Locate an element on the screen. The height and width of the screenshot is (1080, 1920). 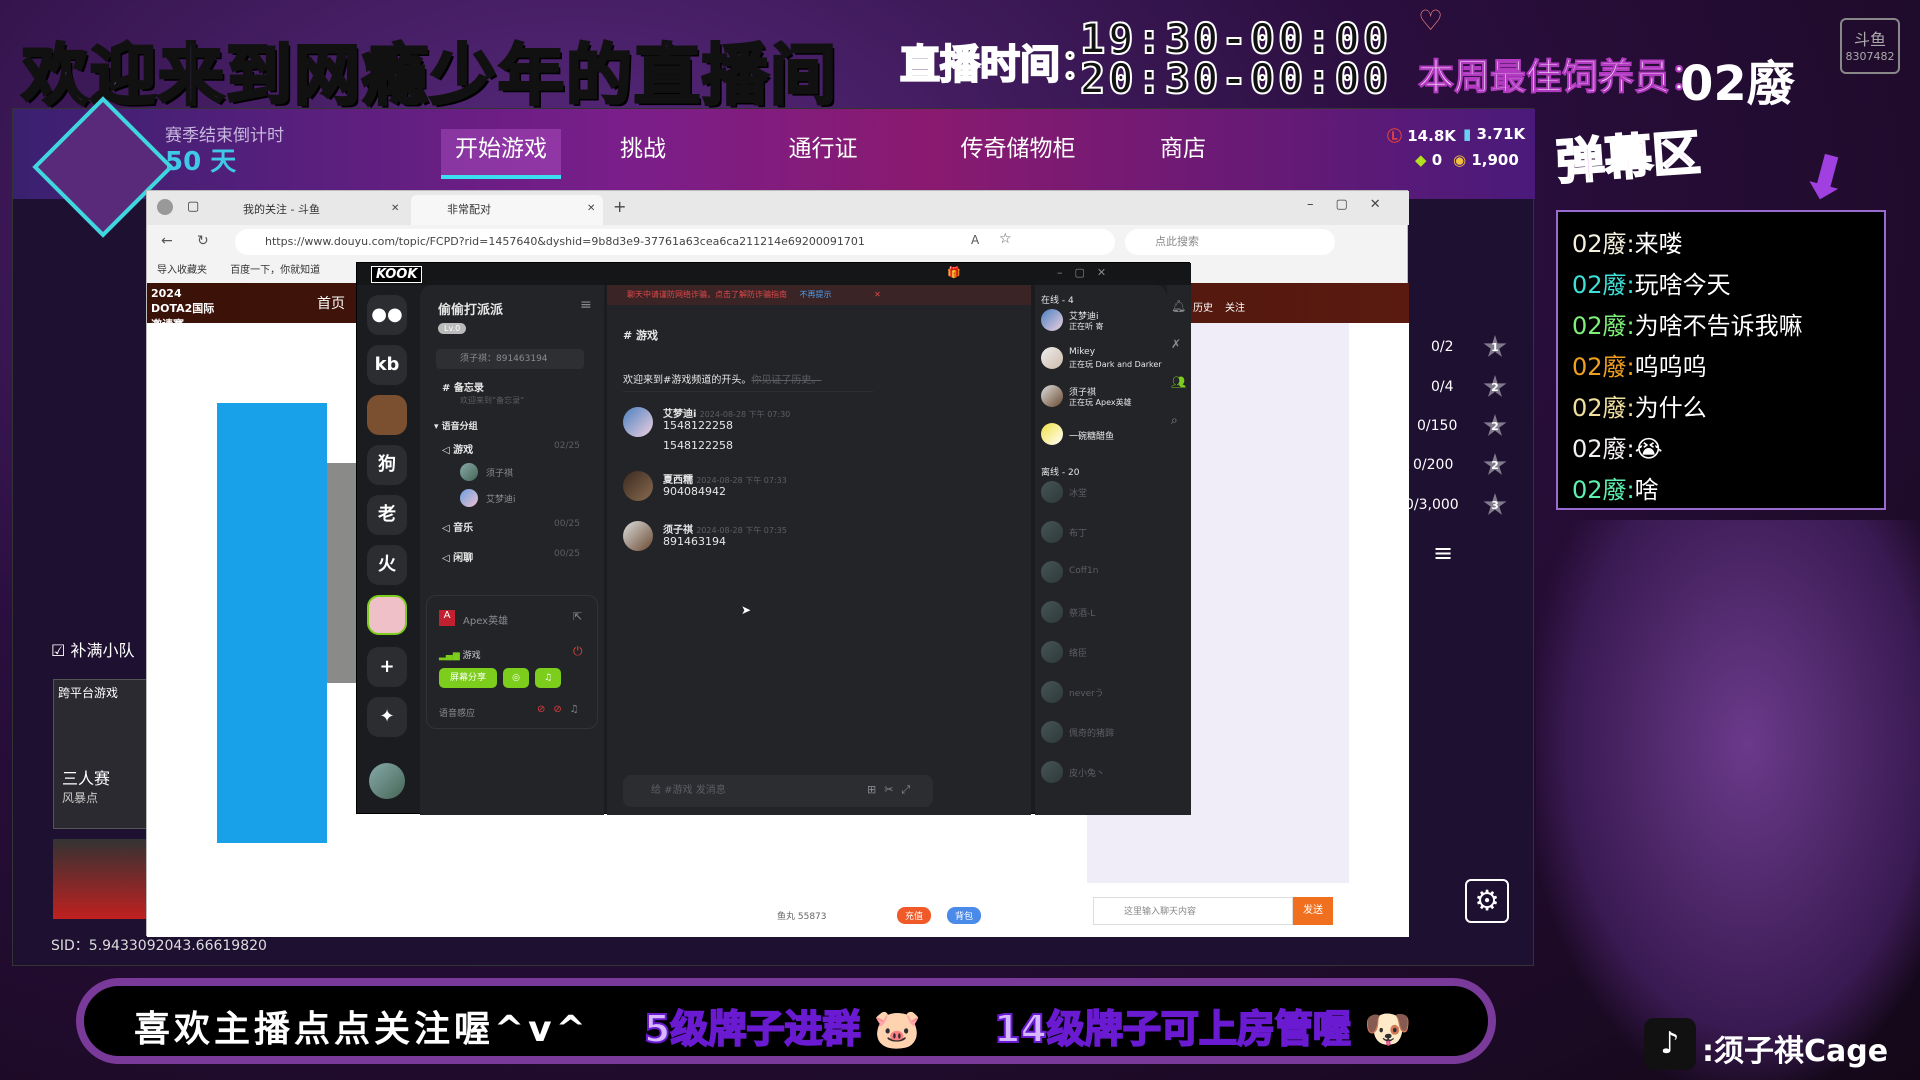
server-huo: 火 is located at coordinates (387, 565).